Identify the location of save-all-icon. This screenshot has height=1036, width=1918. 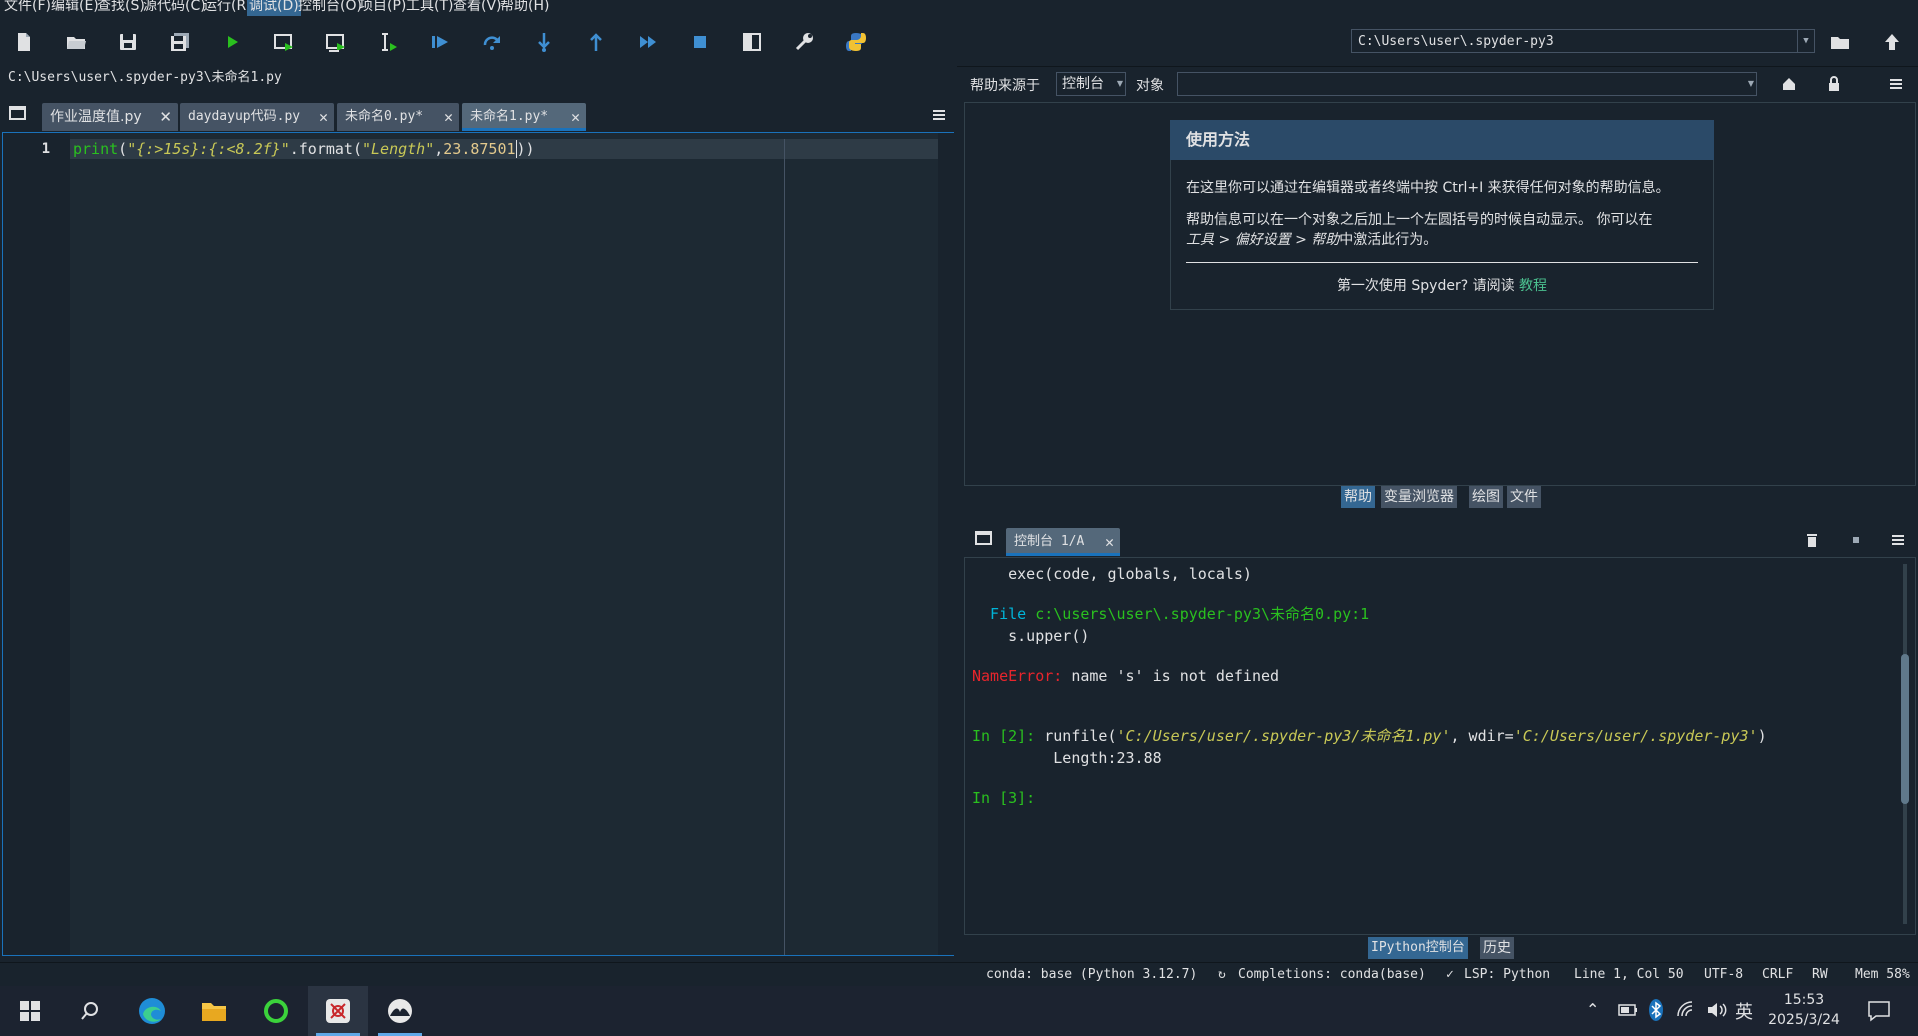
(180, 42).